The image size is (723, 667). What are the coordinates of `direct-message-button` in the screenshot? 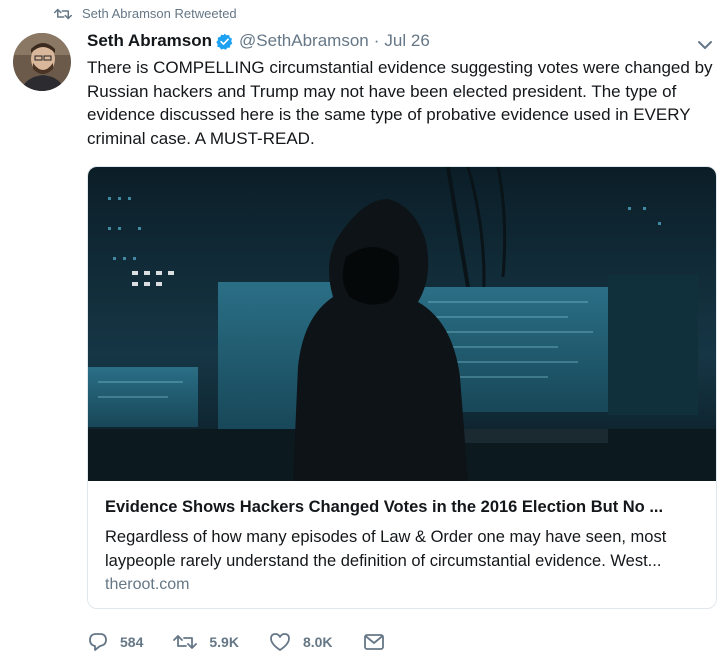 It's located at (380, 642).